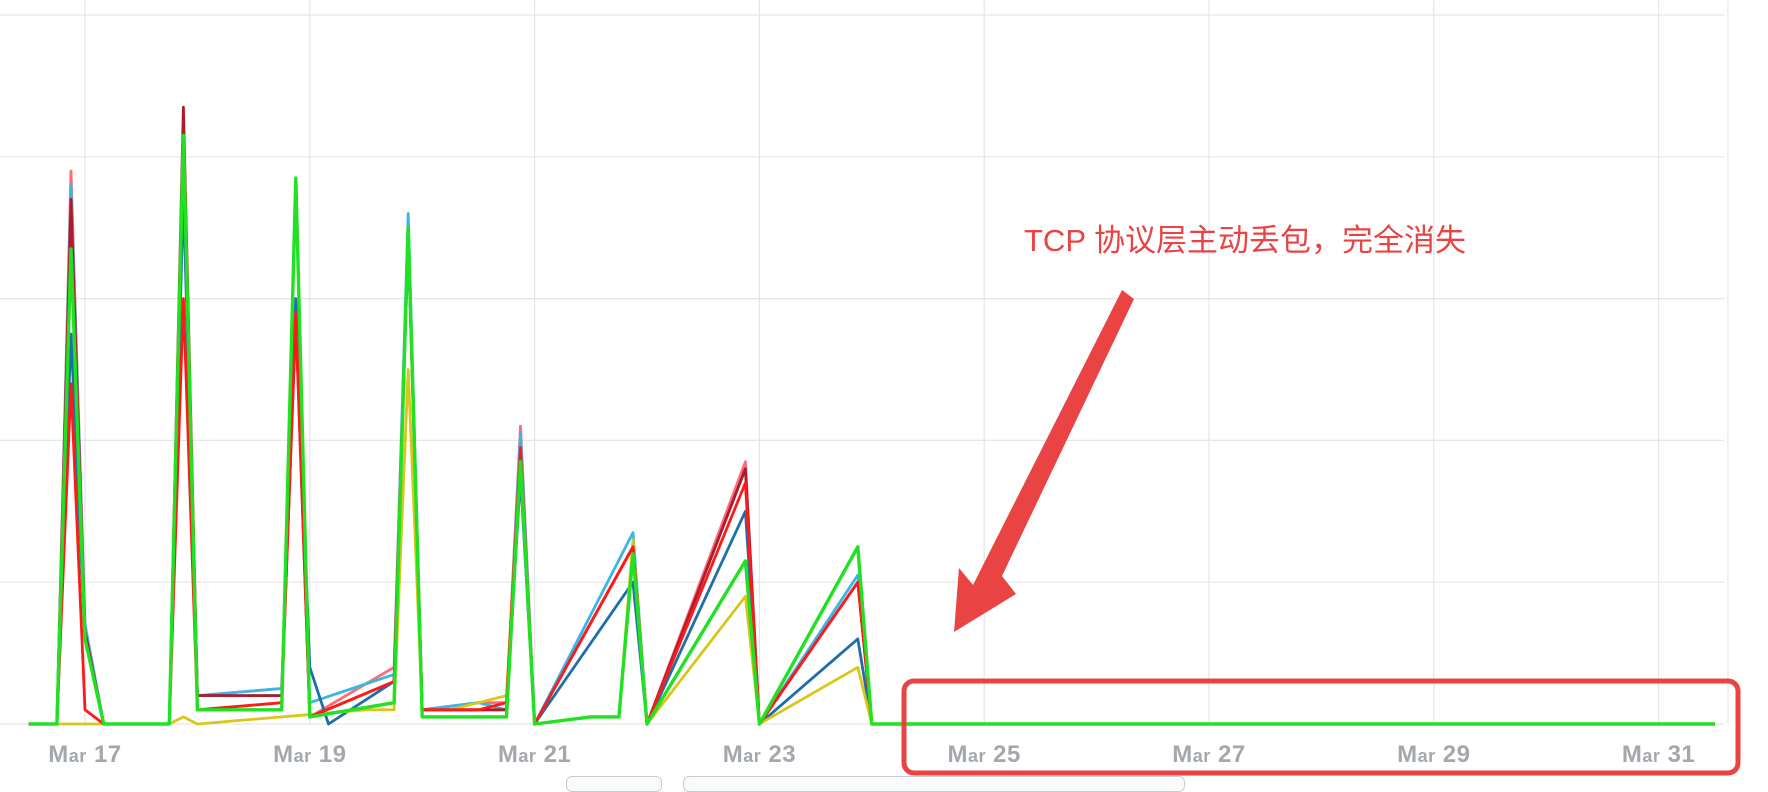 The height and width of the screenshot is (792, 1768). I want to click on scroll-tab-left, so click(614, 784).